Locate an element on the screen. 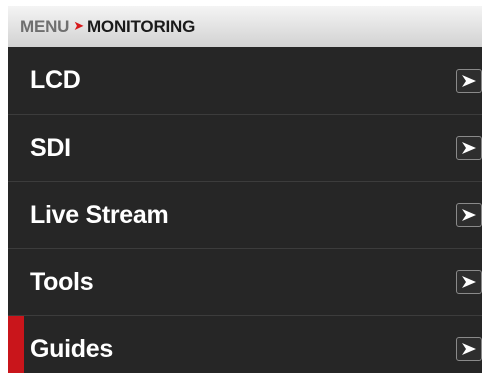 Image resolution: width=482 pixels, height=373 pixels. menu-item-label: SDI is located at coordinates (50, 147).